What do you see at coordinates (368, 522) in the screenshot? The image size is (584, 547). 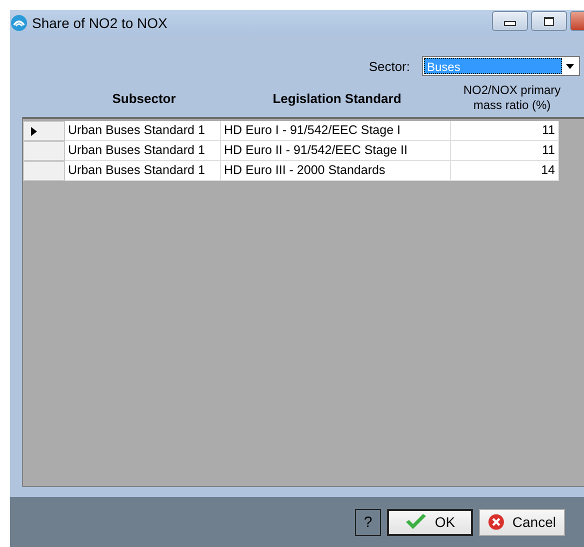 I see `help-button: ?` at bounding box center [368, 522].